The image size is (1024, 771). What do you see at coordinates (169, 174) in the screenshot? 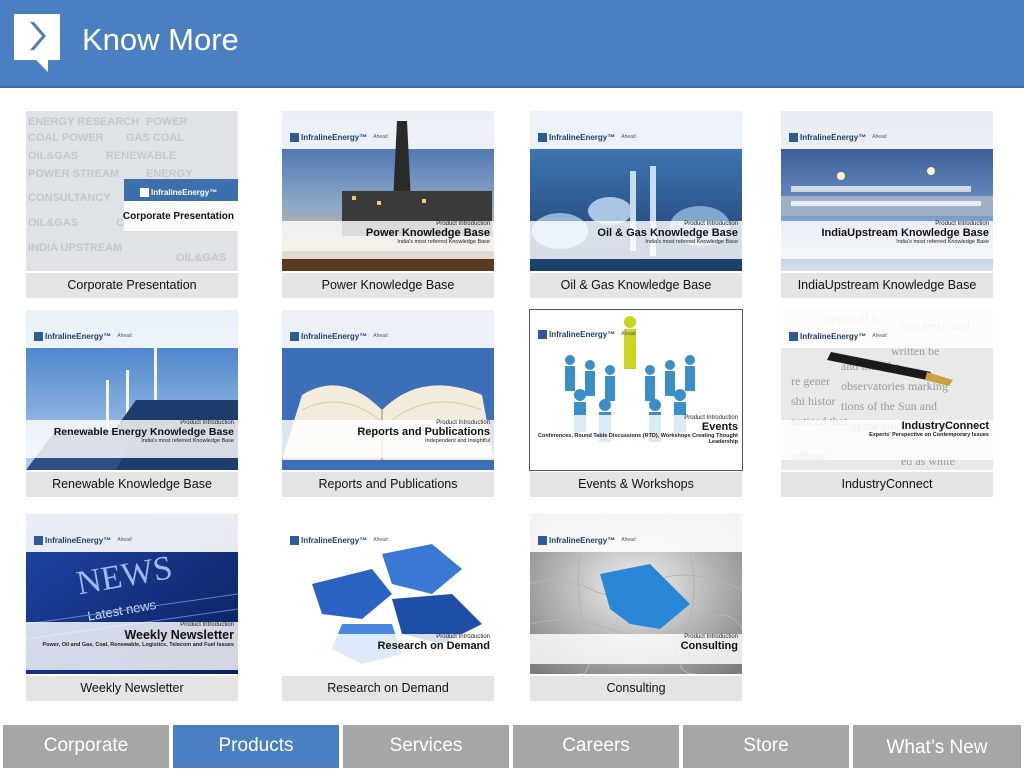
I see `svg-text: ENERGY` at bounding box center [169, 174].